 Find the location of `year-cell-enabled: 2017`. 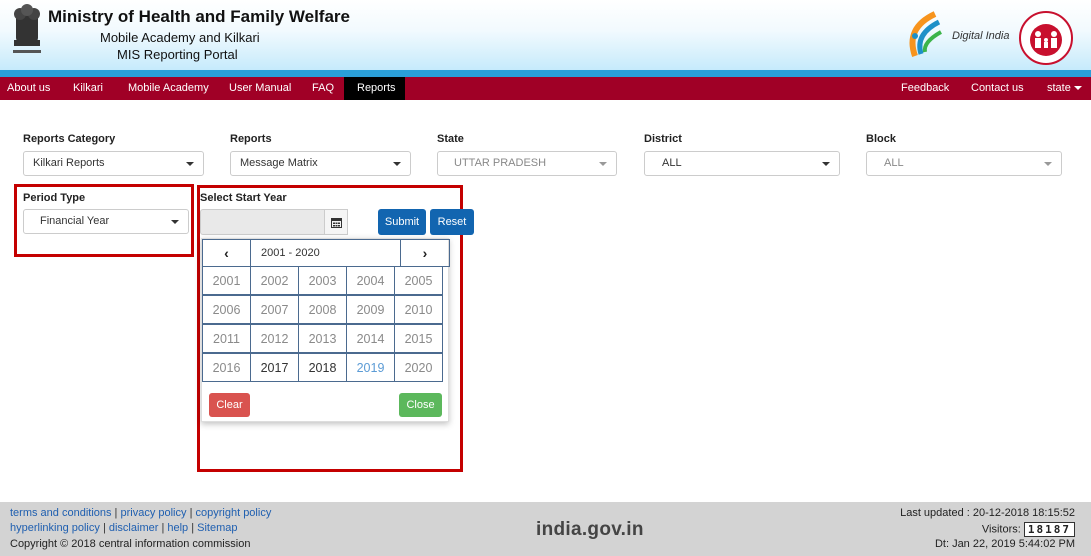

year-cell-enabled: 2017 is located at coordinates (274, 367).